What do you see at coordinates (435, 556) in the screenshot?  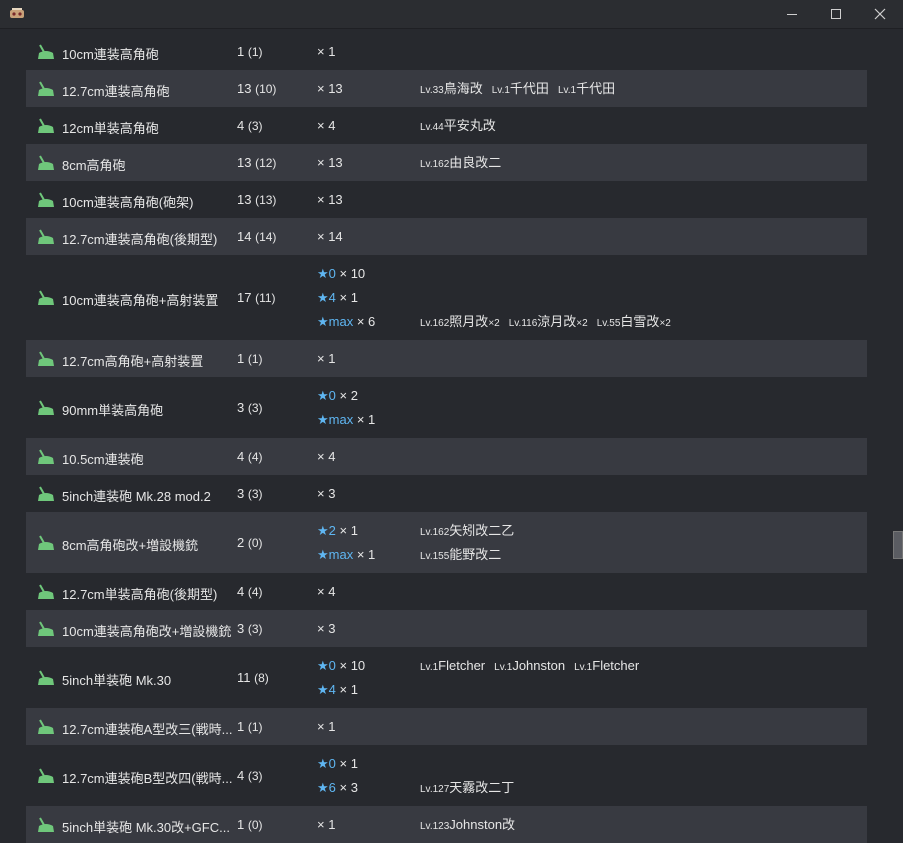 I see `ship-level: Lv.155` at bounding box center [435, 556].